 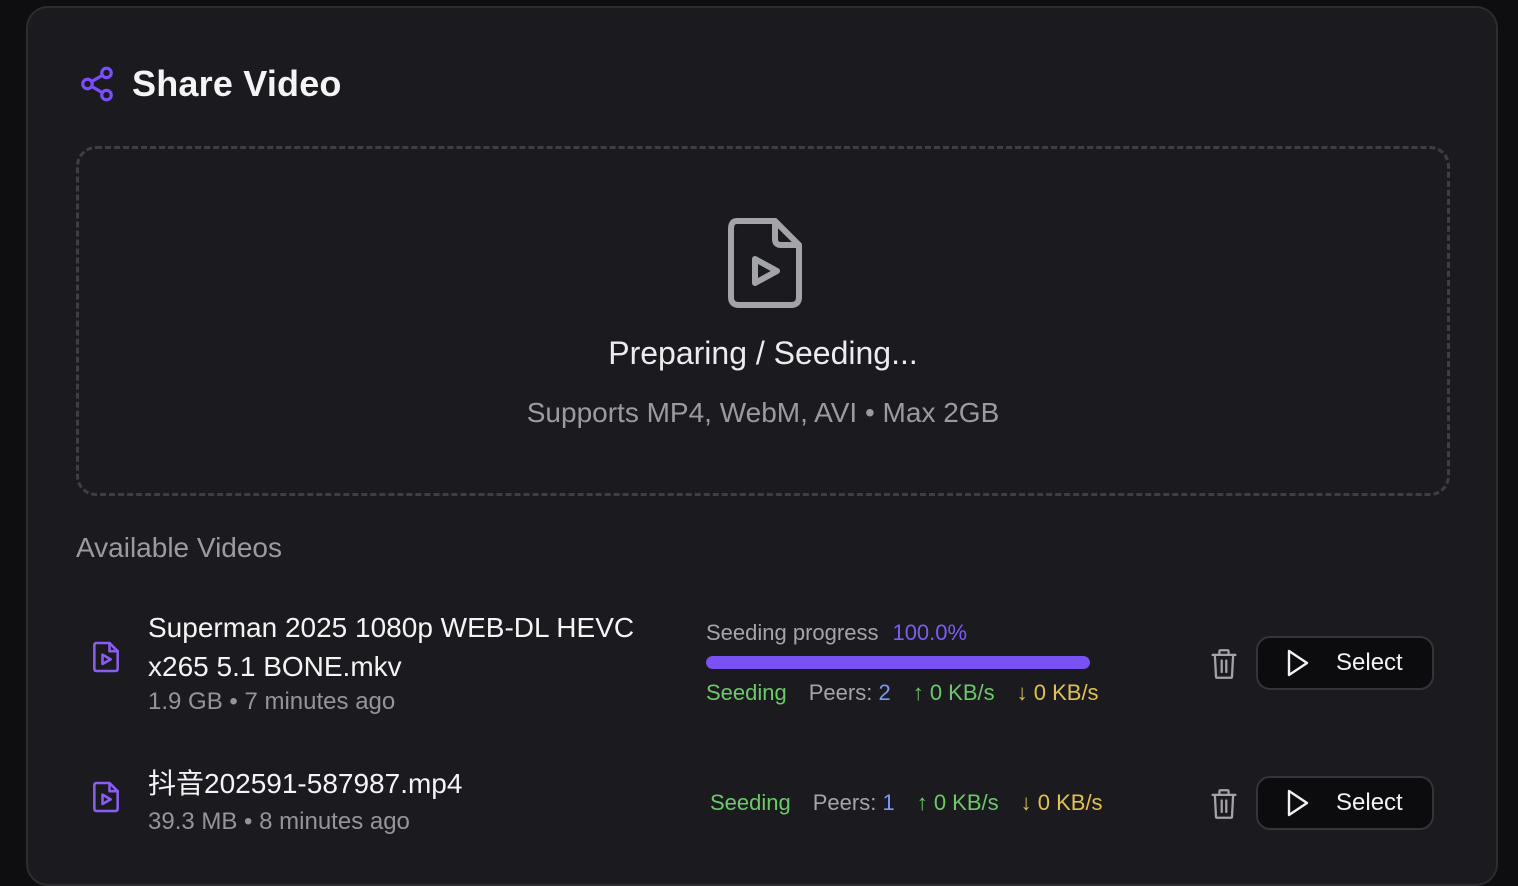 I want to click on progress-fill, so click(x=898, y=662).